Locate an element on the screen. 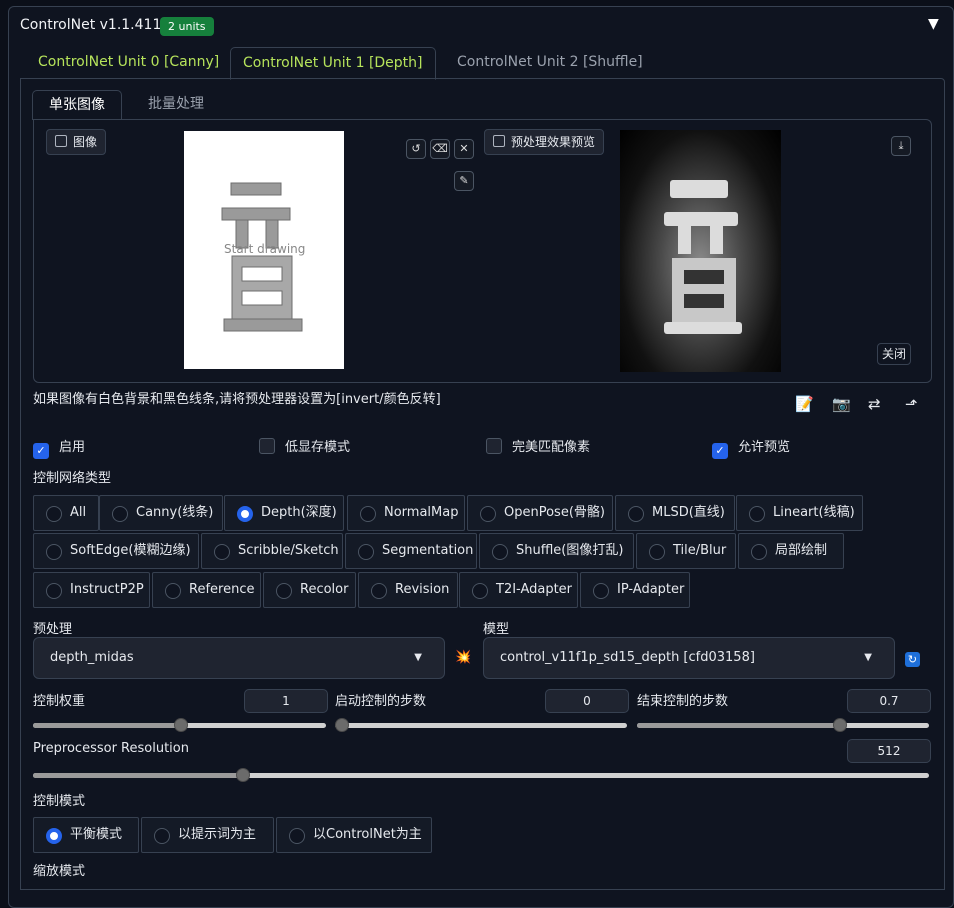 This screenshot has width=954, height=908. checkbox-enable-box is located at coordinates (41, 451).